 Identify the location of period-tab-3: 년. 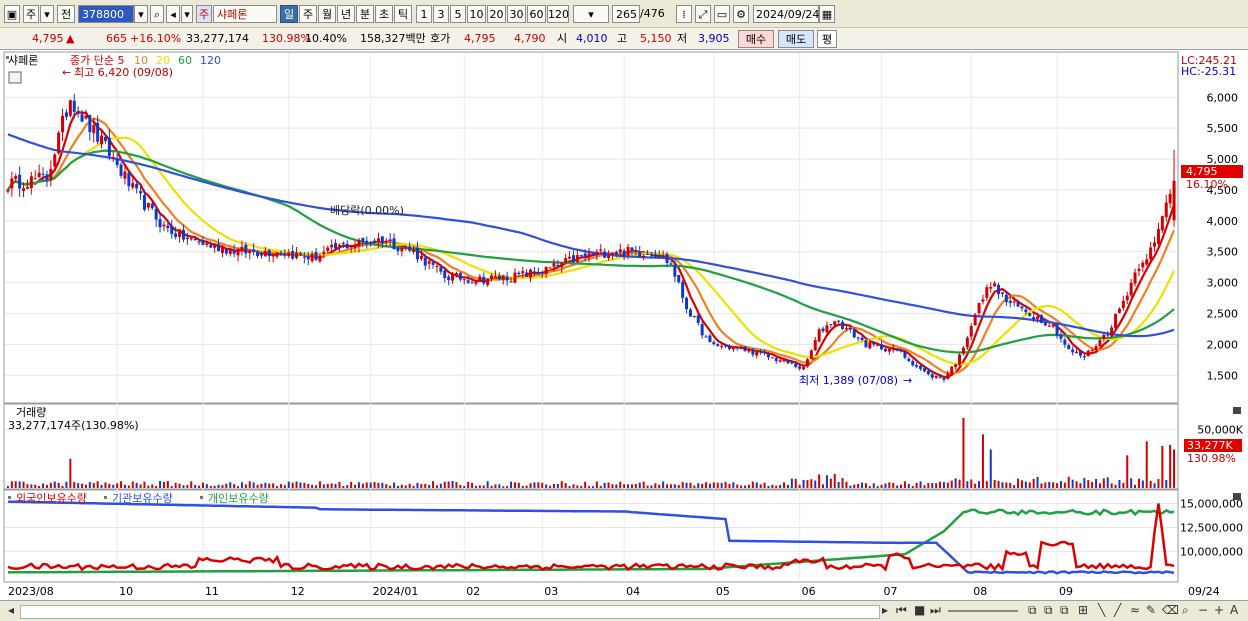
(346, 14).